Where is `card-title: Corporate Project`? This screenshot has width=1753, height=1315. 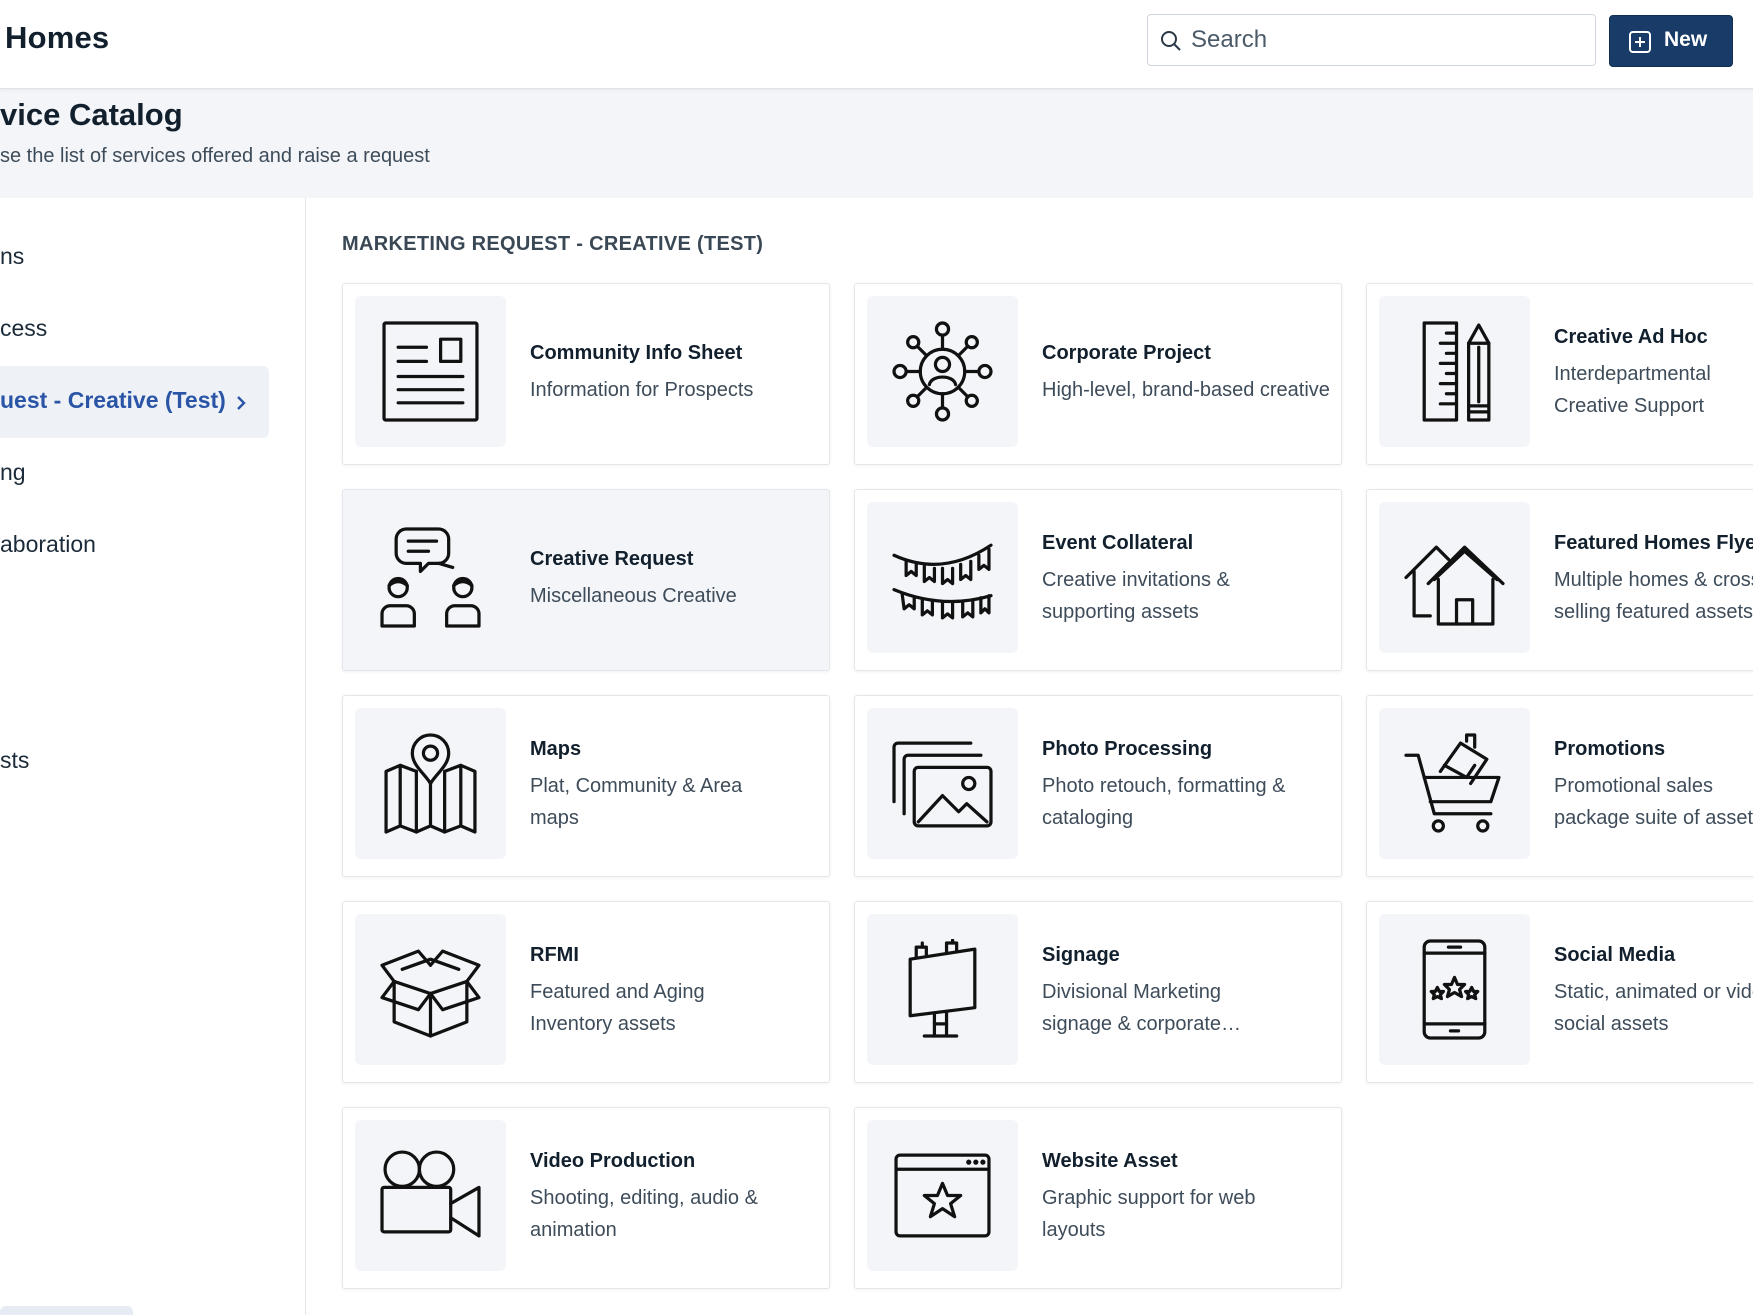
card-title: Corporate Project is located at coordinates (1126, 353).